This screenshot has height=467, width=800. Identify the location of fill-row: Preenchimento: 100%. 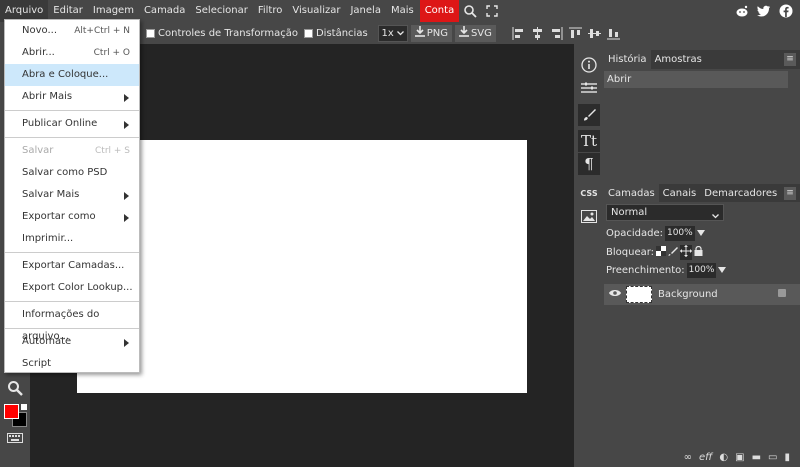
(666, 270).